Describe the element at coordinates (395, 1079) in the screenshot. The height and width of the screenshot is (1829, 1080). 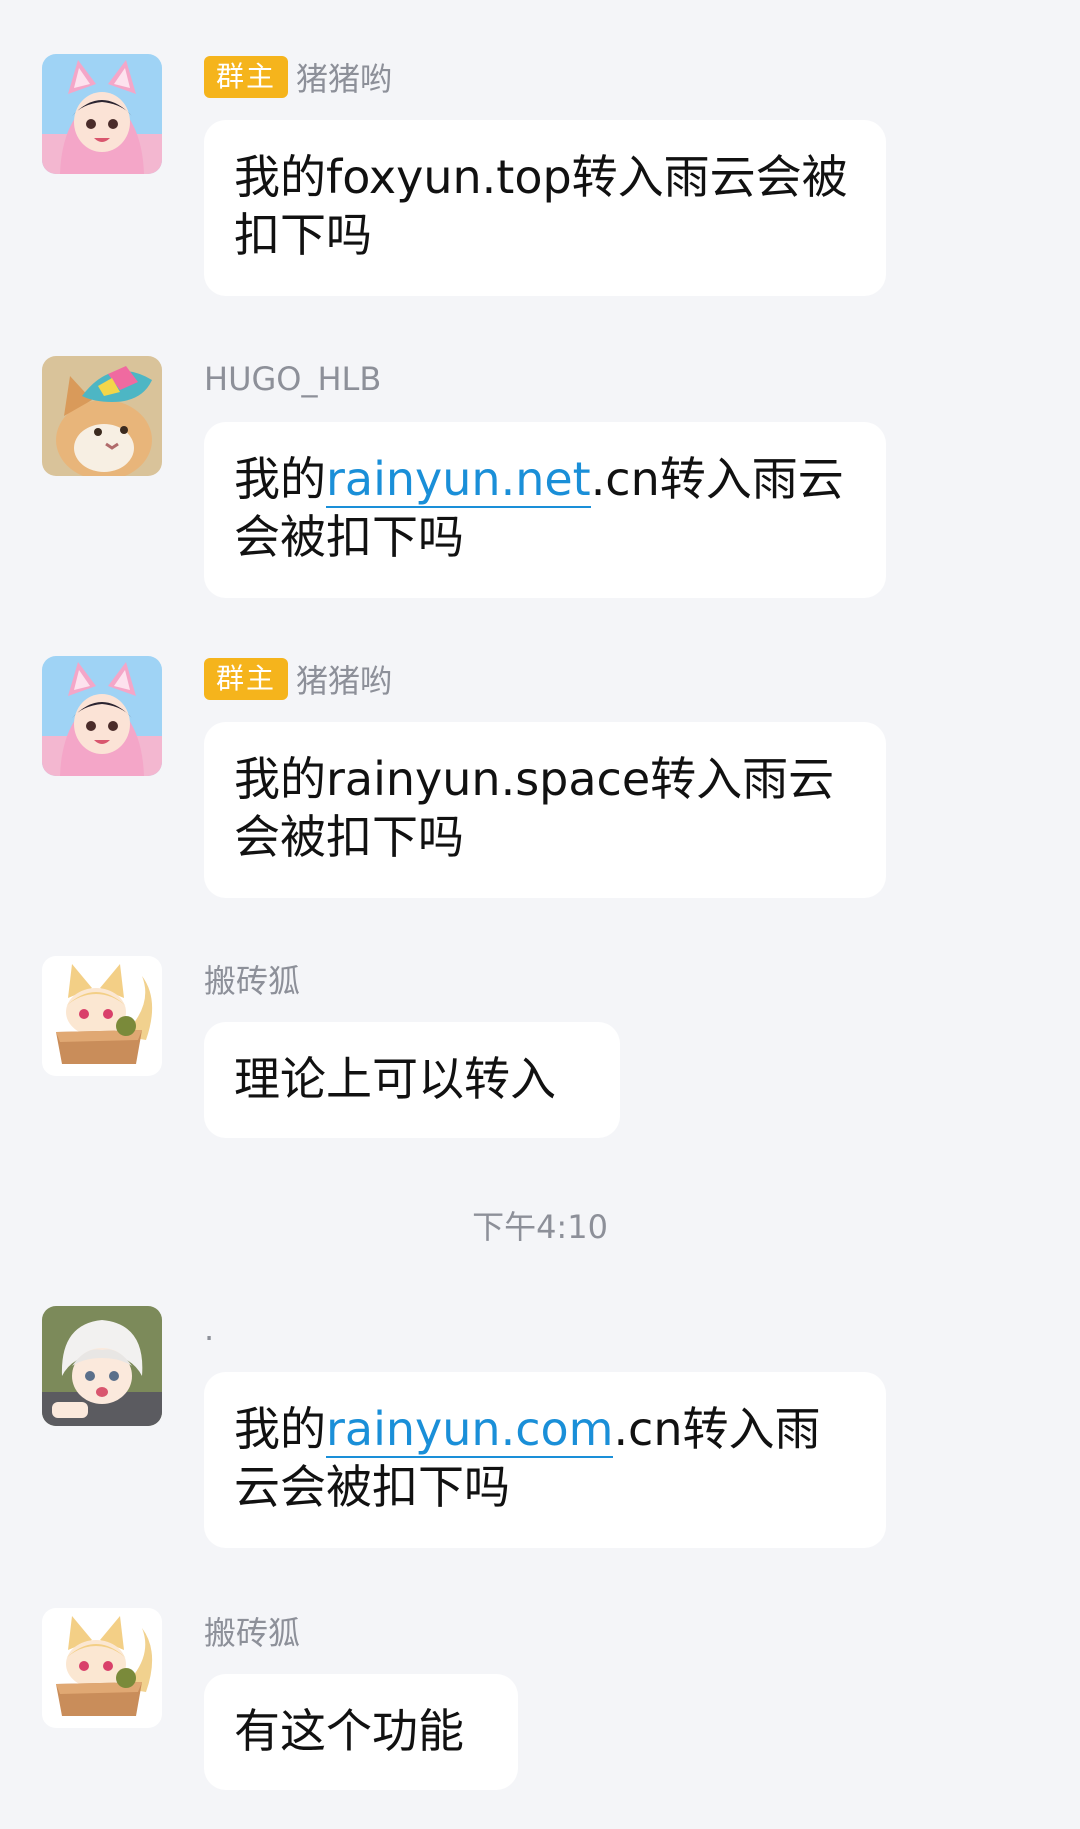
I see `message-text: 理论上可以转入` at that location.